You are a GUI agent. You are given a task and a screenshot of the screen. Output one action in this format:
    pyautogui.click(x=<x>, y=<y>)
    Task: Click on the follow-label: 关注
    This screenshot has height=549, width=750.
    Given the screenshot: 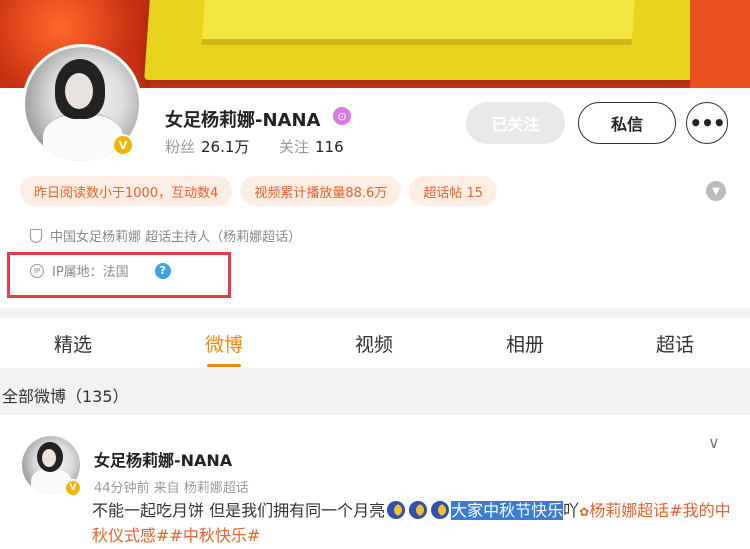 What is the action you would take?
    pyautogui.click(x=293, y=147)
    